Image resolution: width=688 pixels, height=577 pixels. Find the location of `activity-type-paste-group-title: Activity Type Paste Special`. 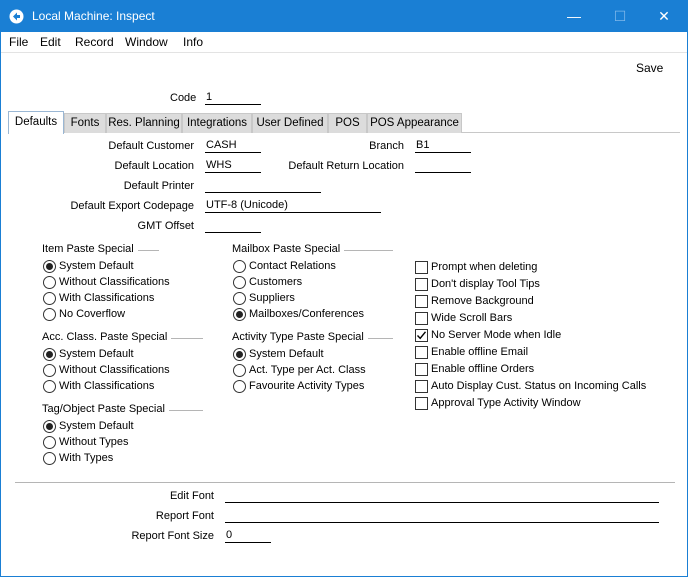

activity-type-paste-group-title: Activity Type Paste Special is located at coordinates (300, 337).